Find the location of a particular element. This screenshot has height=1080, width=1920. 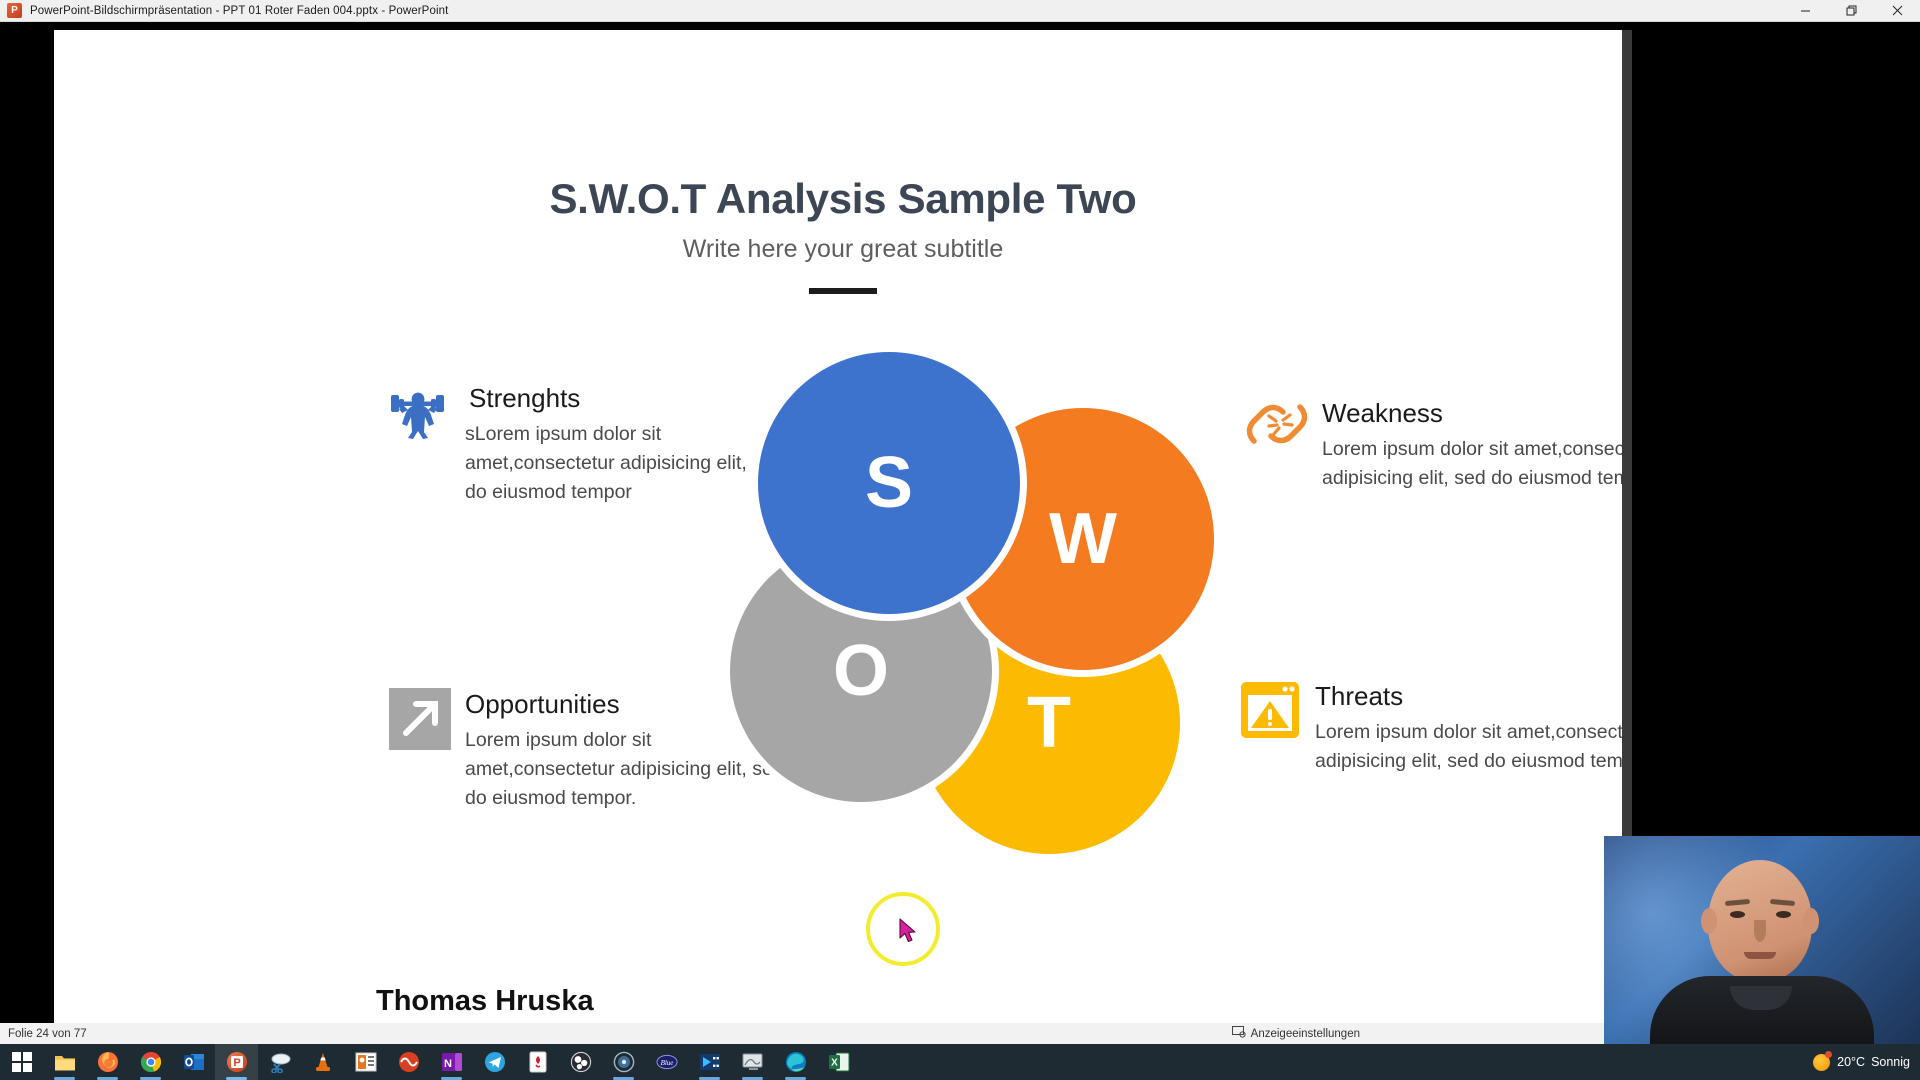

onenote-button: N is located at coordinates (451, 1062).